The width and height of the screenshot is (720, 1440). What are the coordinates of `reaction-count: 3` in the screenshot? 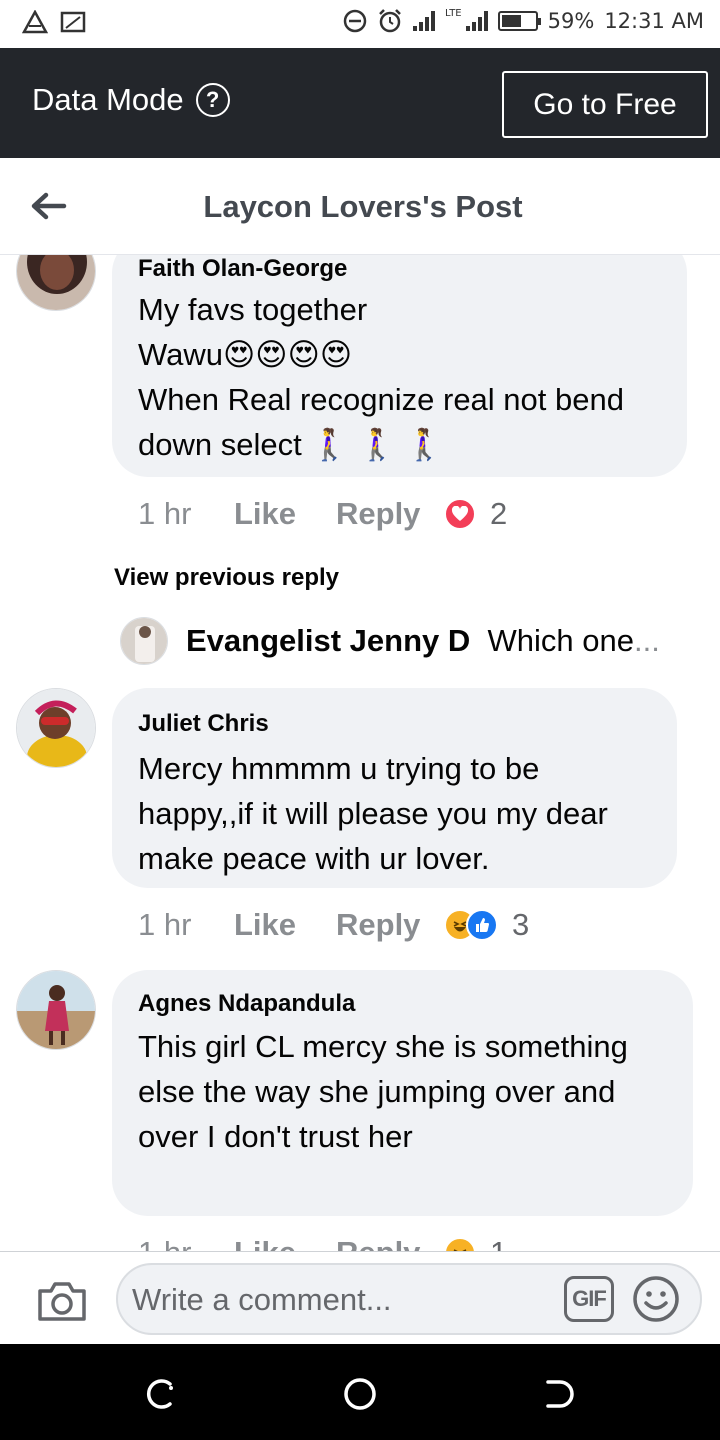 It's located at (520, 925).